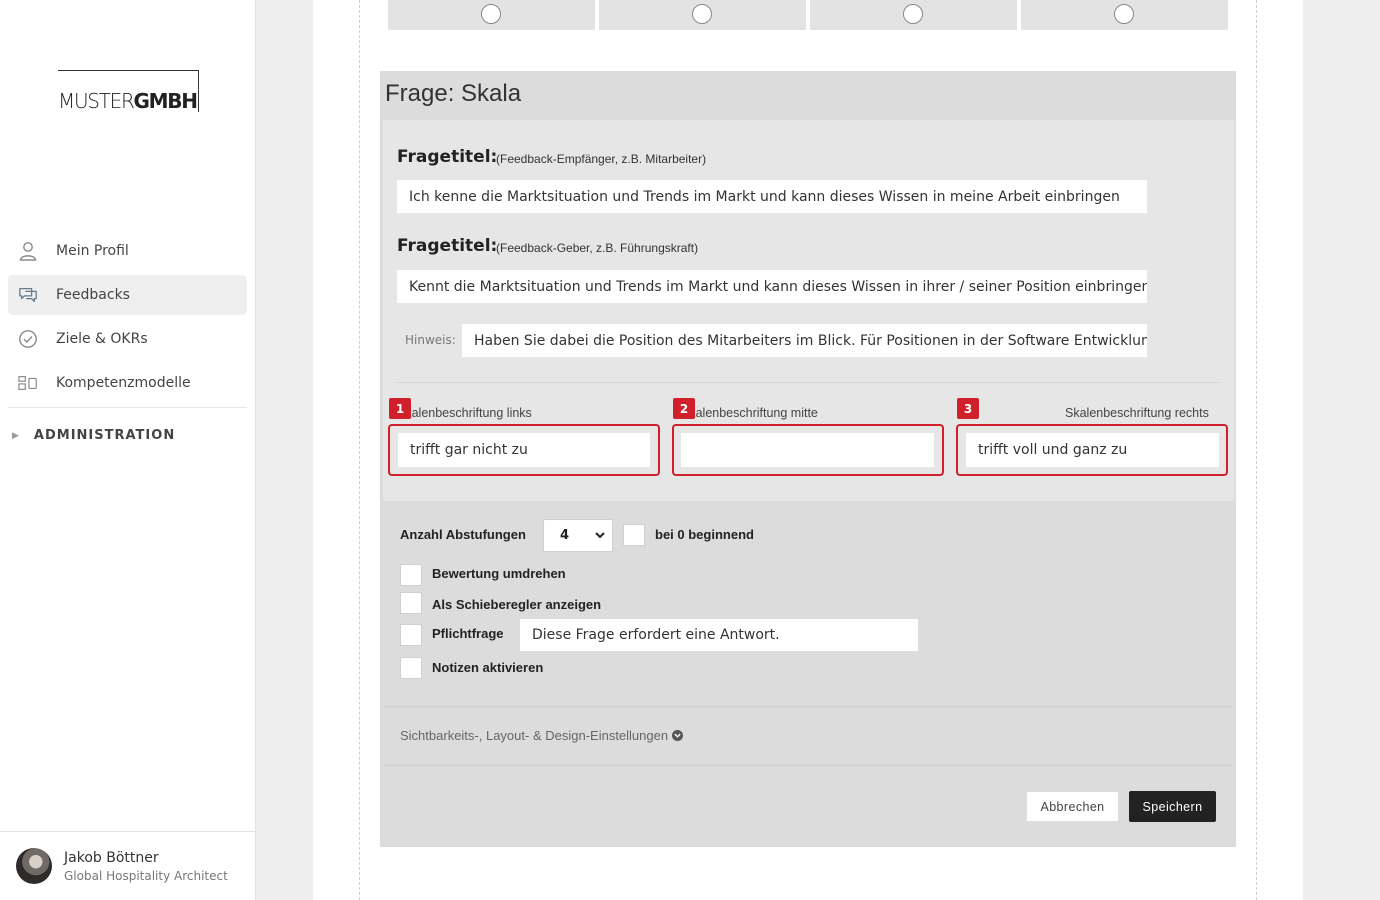  What do you see at coordinates (28, 339) in the screenshot?
I see `check-circle-icon` at bounding box center [28, 339].